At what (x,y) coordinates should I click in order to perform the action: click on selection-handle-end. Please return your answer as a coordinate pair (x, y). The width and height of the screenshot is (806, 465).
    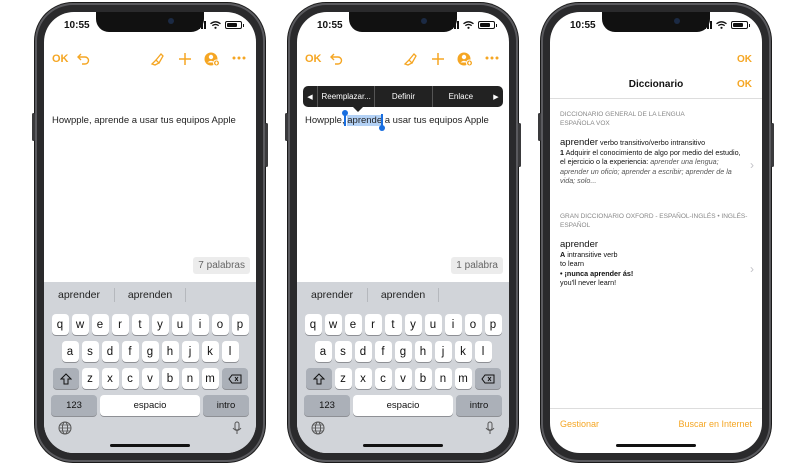
    Looking at the image, I should click on (382, 128).